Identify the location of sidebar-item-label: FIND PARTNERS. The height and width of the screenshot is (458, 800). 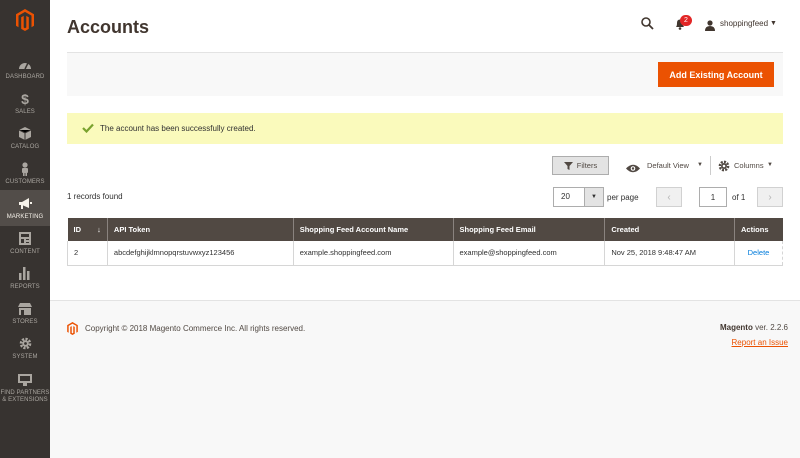
(25, 393).